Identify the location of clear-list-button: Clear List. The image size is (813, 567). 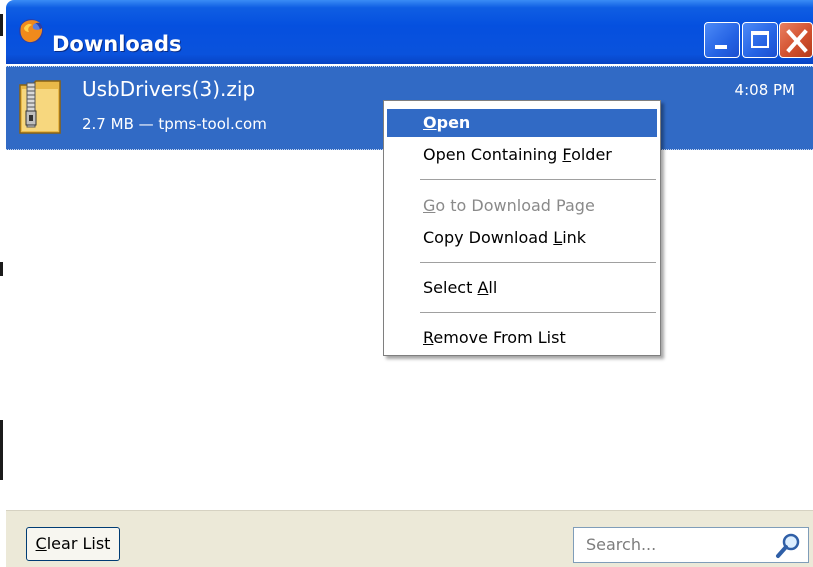
(73, 544).